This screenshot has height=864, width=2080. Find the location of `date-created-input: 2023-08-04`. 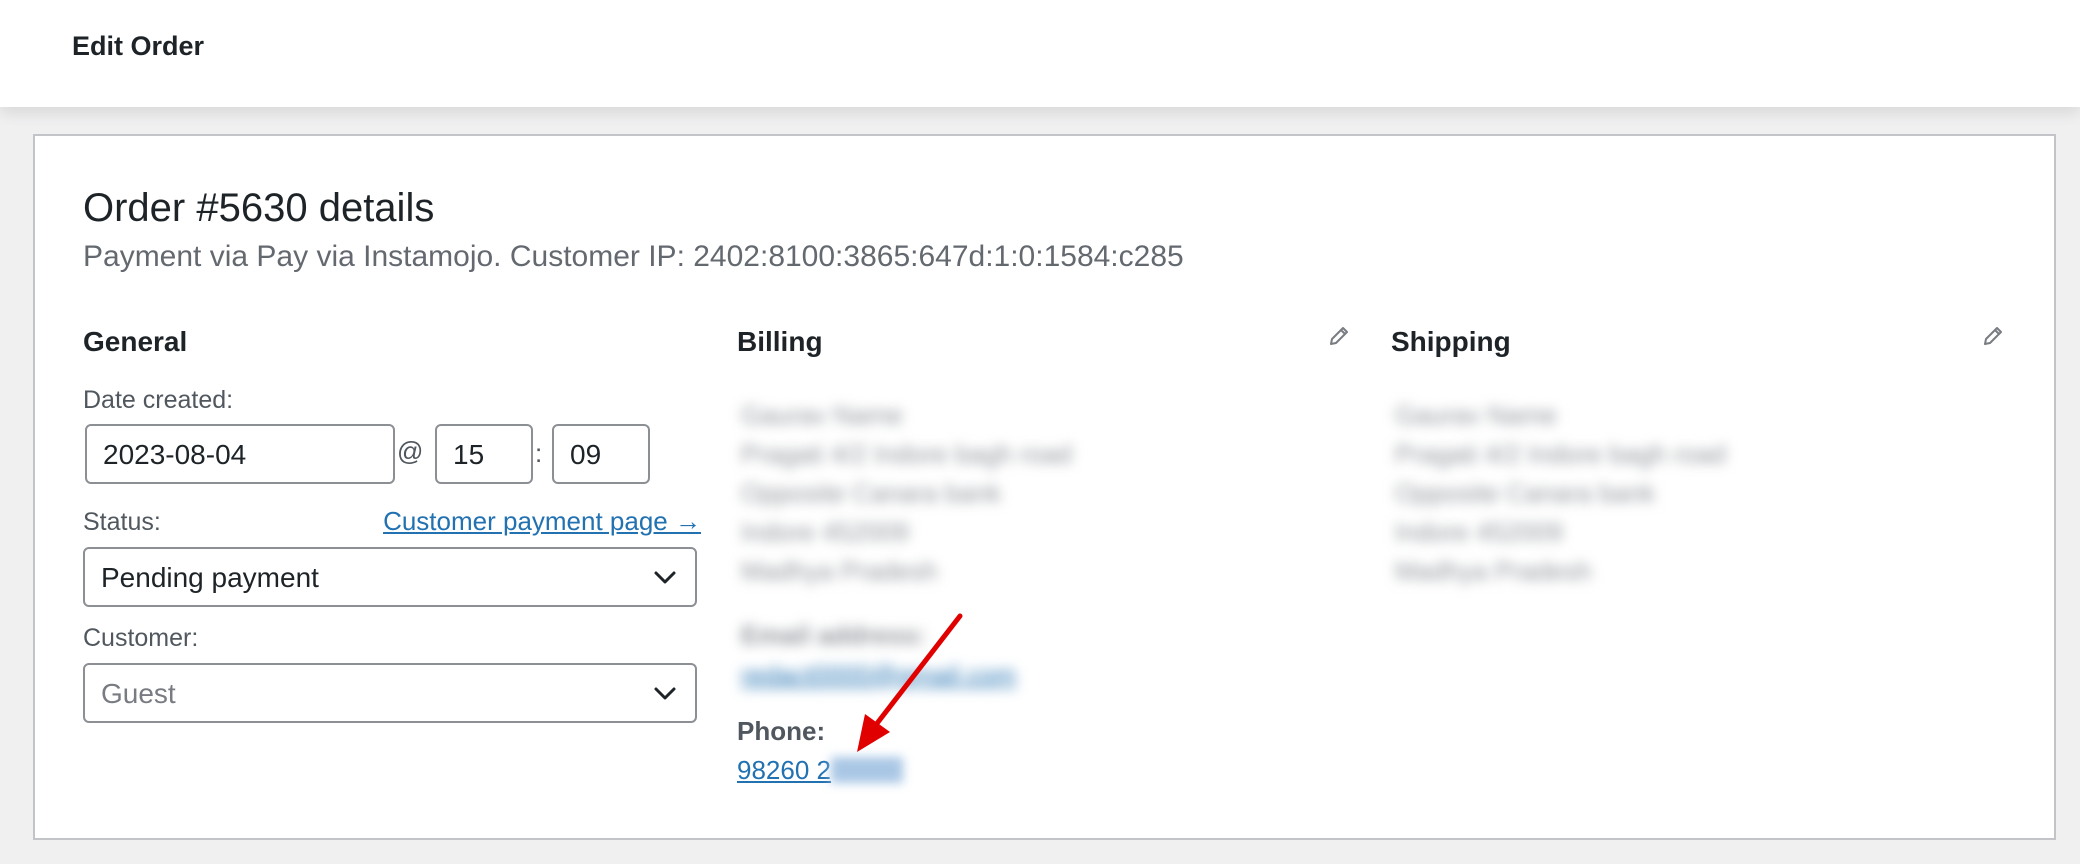

date-created-input: 2023-08-04 is located at coordinates (240, 454).